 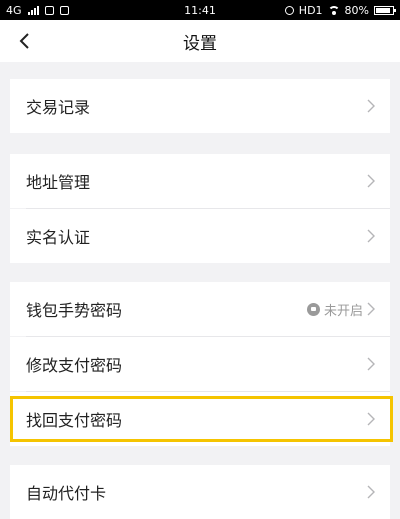 What do you see at coordinates (200, 309) in the screenshot?
I see `menu-item-wallet-gesture-password: 钱包手势密码 未开启` at bounding box center [200, 309].